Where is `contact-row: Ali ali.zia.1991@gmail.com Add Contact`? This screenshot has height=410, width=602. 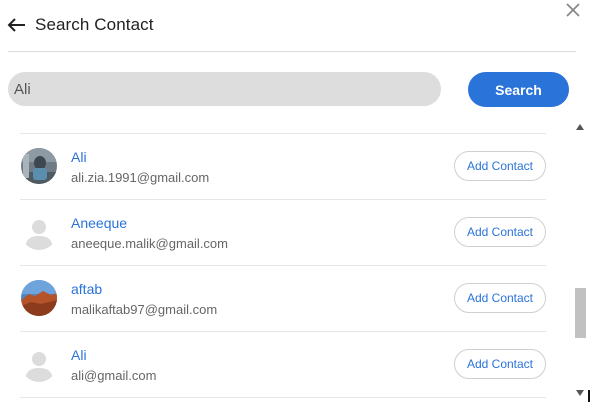
contact-row: Ali ali.zia.1991@gmail.com Add Contact is located at coordinates (283, 167).